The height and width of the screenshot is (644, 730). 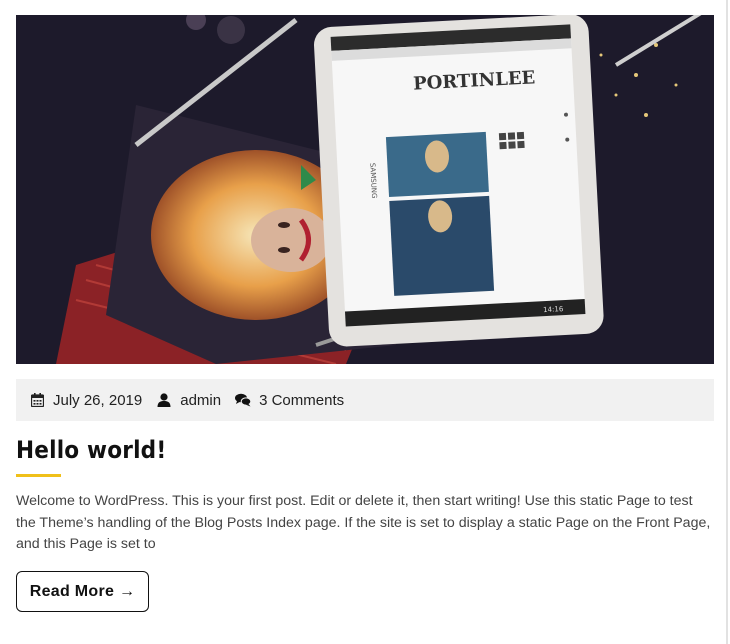 What do you see at coordinates (91, 450) in the screenshot?
I see `post-title: Hello world!` at bounding box center [91, 450].